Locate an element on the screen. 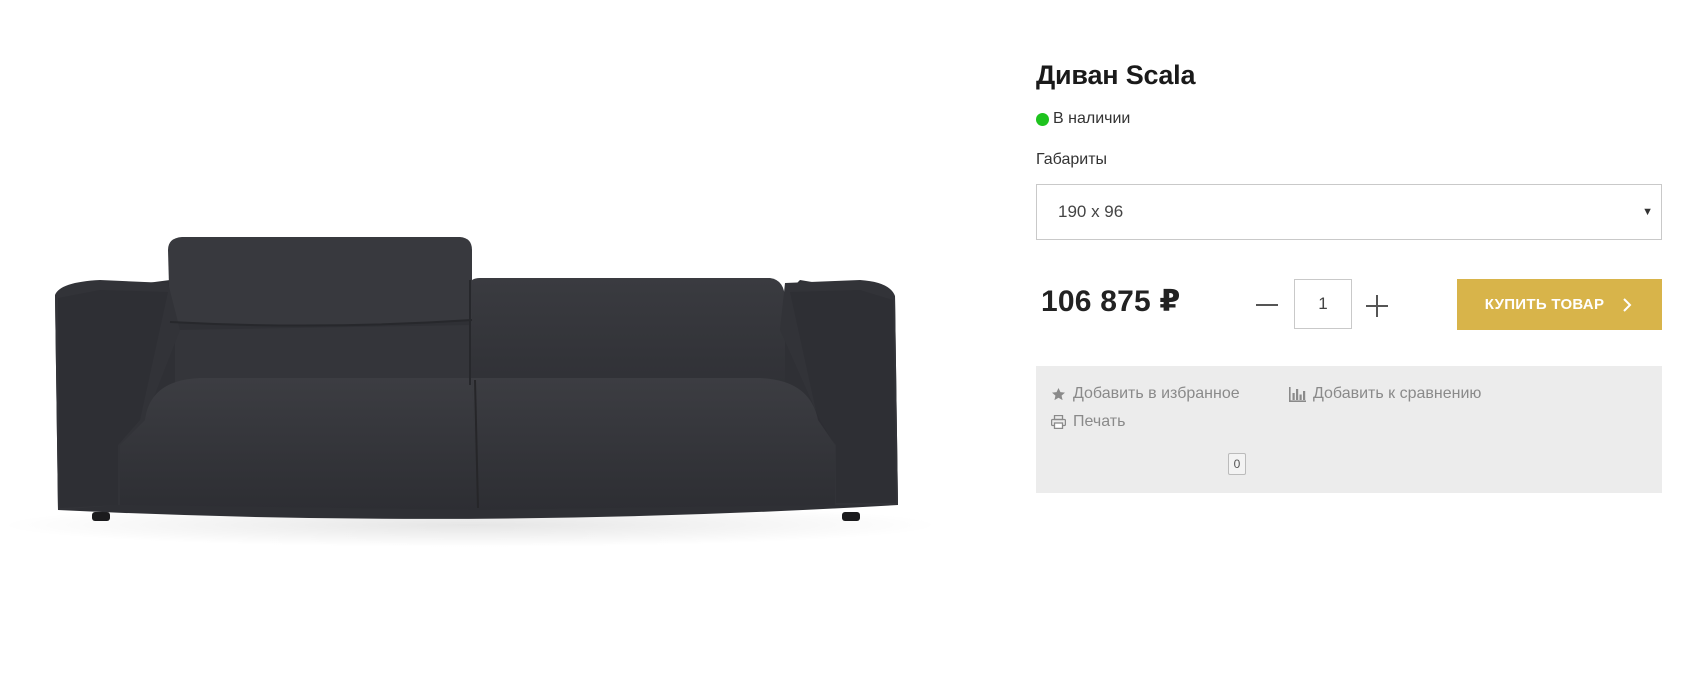 The width and height of the screenshot is (1693, 683). dimensions-selected-value: 190 x 96 is located at coordinates (1091, 211).